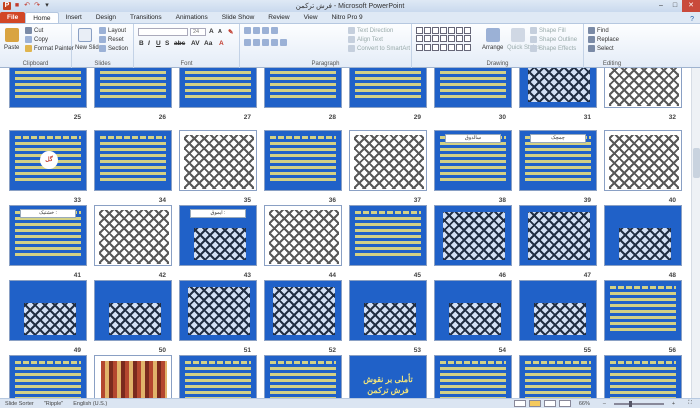 Image resolution: width=700 pixels, height=408 pixels. Describe the element at coordinates (112, 30) in the screenshot. I see `layout-button: Layout` at that location.